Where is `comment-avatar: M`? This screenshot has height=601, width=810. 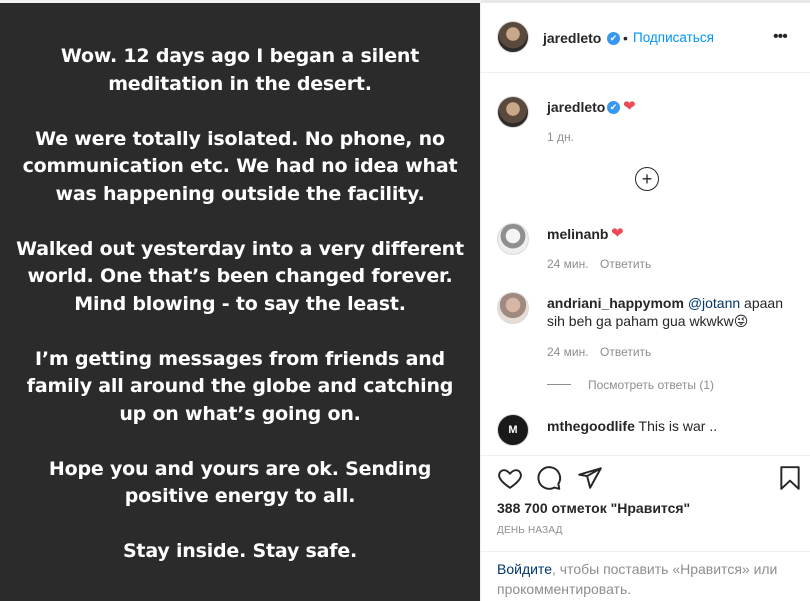 comment-avatar: M is located at coordinates (513, 430).